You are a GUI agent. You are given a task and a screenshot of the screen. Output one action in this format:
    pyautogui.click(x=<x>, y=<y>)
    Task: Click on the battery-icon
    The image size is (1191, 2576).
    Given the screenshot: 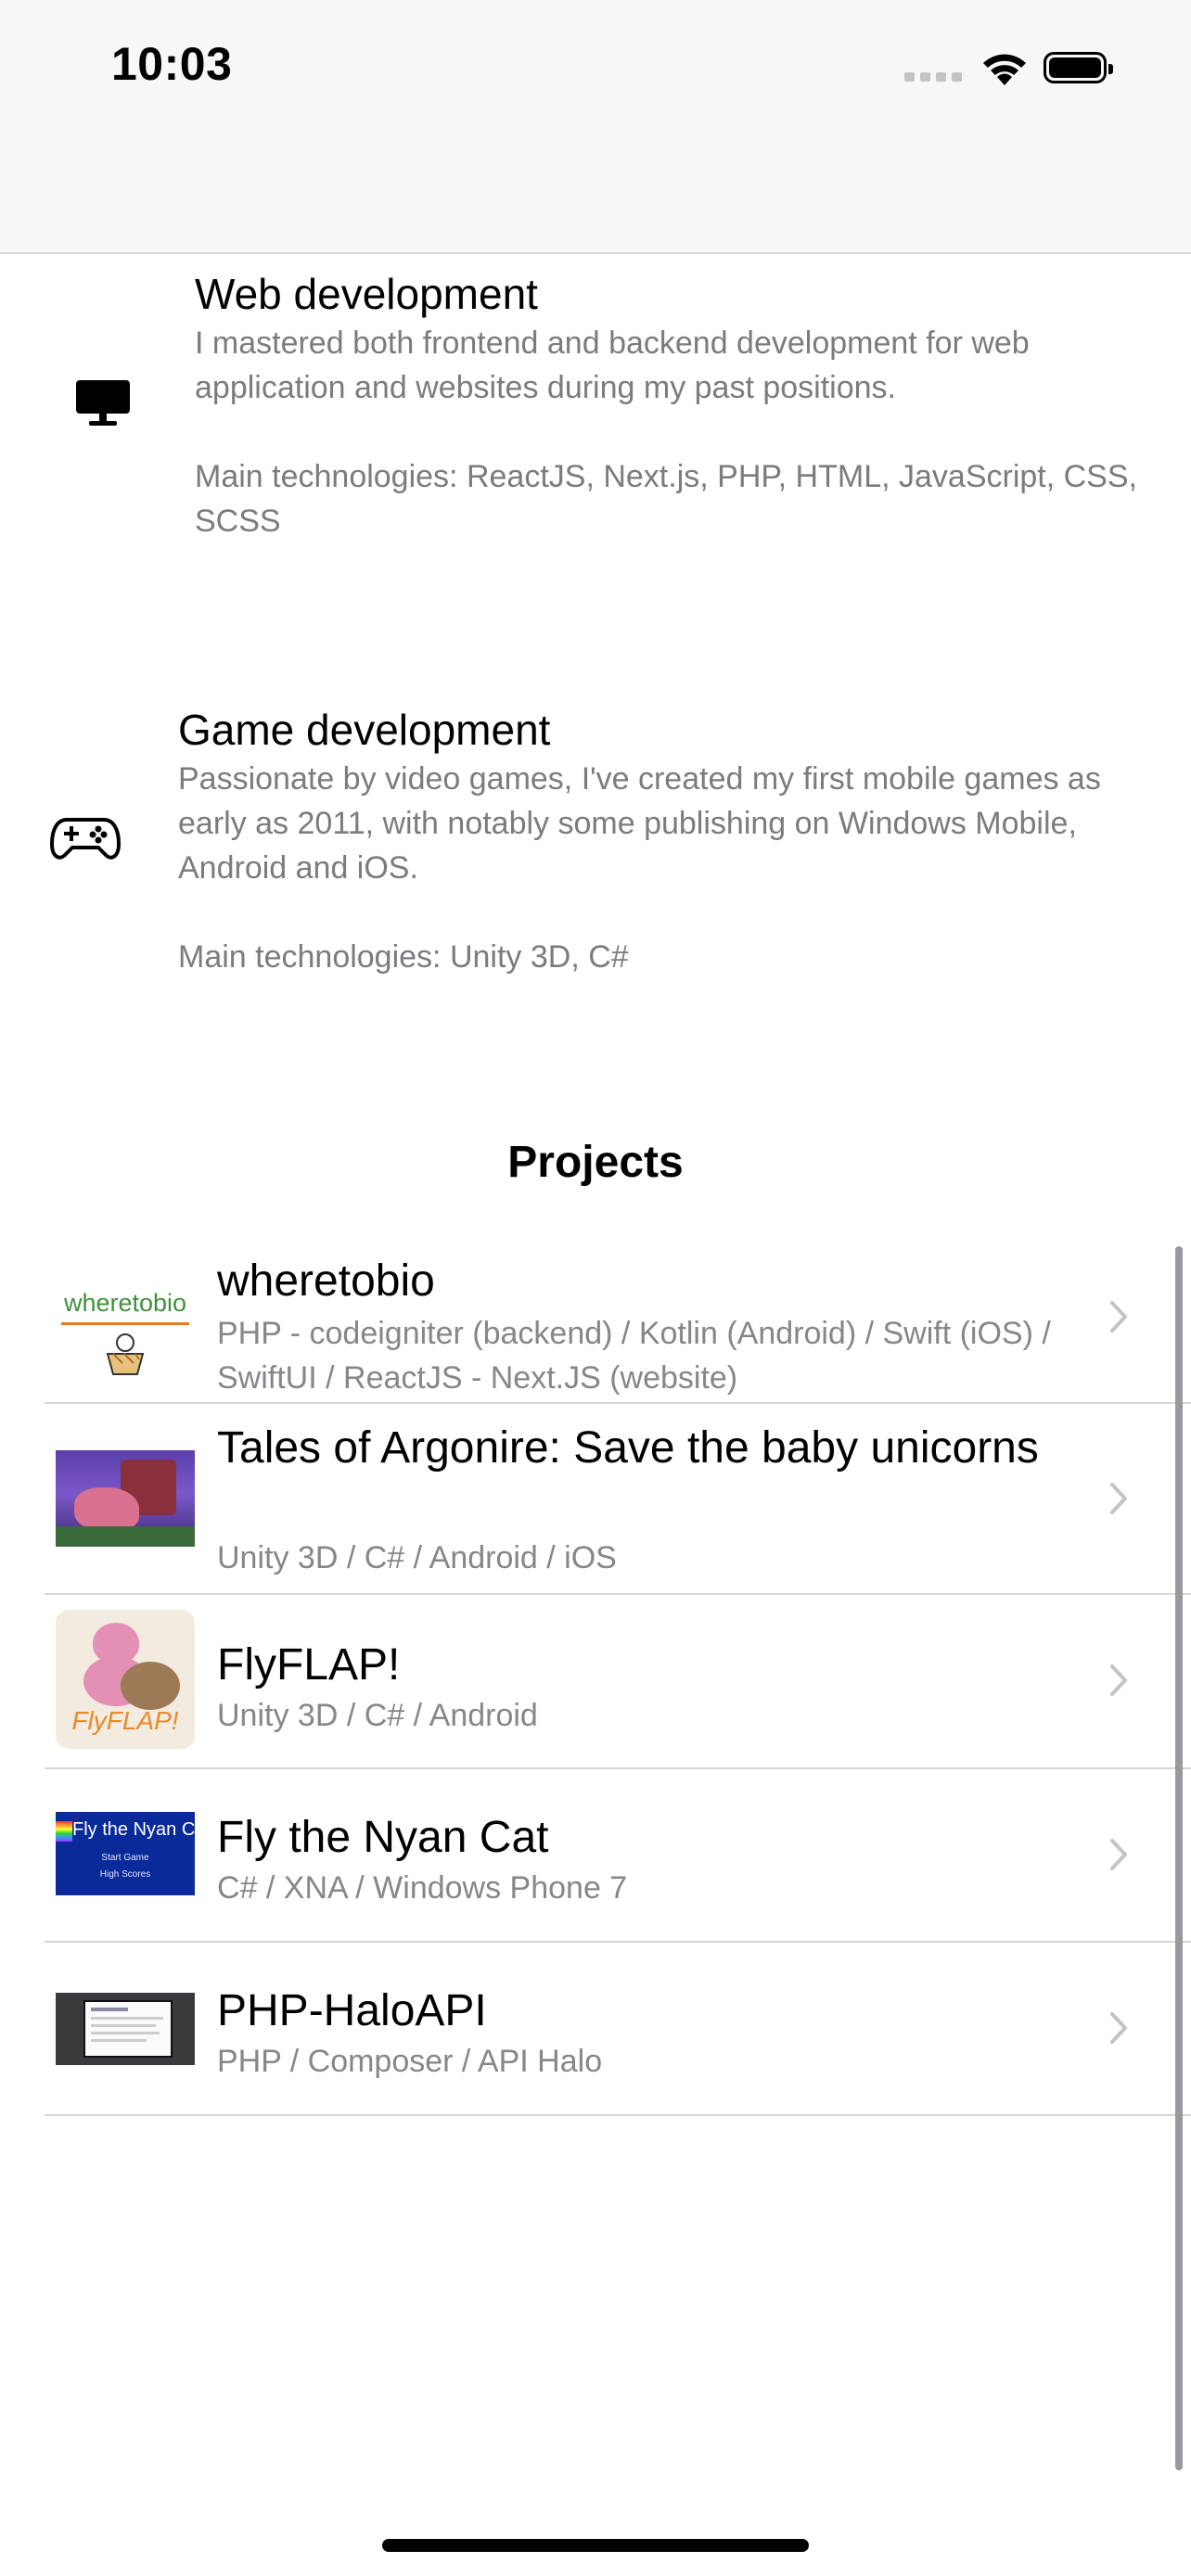 What is the action you would take?
    pyautogui.click(x=1078, y=67)
    